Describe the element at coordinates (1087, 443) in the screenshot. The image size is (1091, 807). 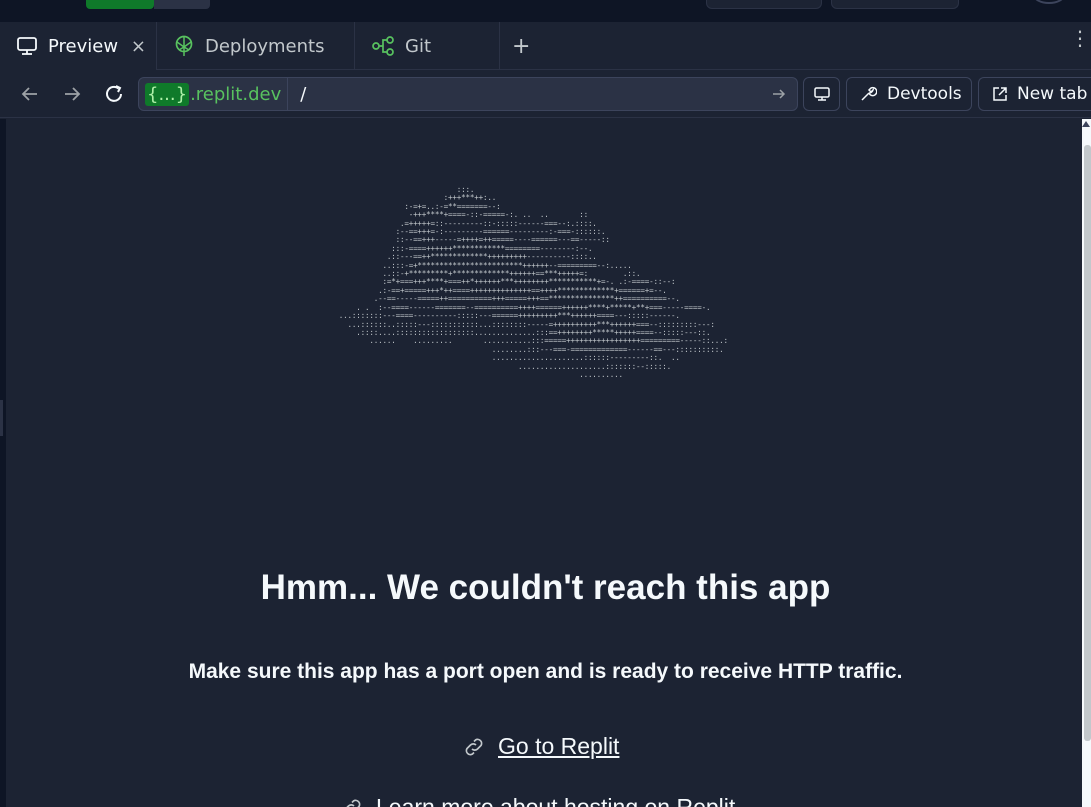
I see `scrollbar-thumb` at that location.